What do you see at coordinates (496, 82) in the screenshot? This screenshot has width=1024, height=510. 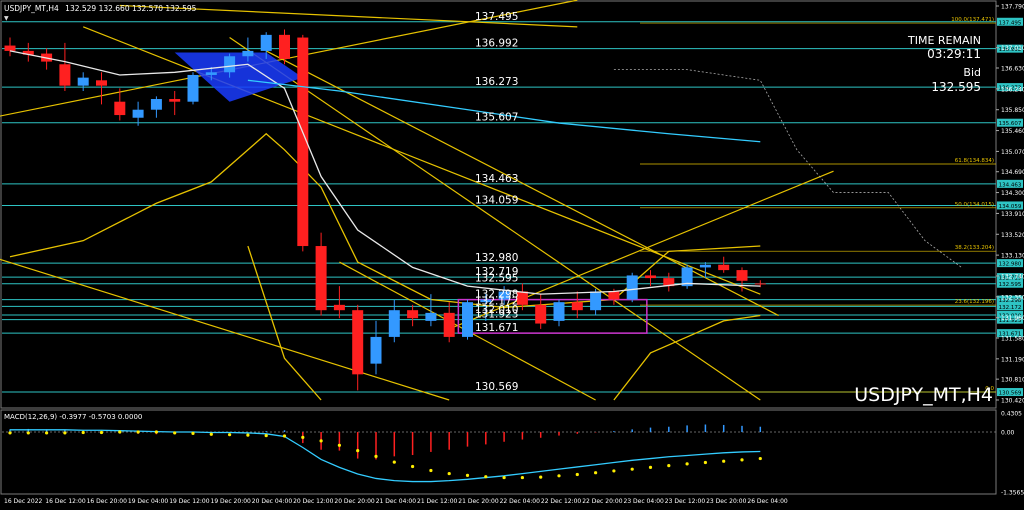 I see `level-price-label: 136.273` at bounding box center [496, 82].